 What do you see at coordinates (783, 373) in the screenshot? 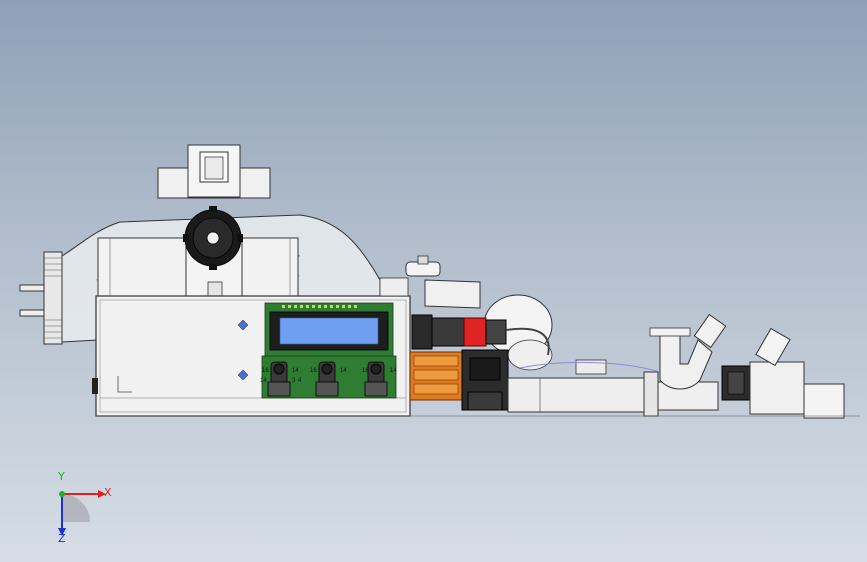
I see `outlet-fitting` at bounding box center [783, 373].